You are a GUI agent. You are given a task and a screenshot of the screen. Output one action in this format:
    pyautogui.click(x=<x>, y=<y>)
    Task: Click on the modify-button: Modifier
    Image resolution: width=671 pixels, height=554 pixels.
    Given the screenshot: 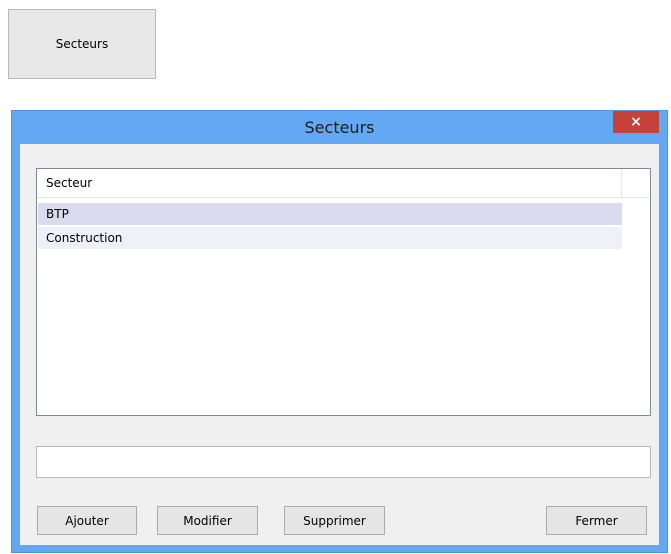 What is the action you would take?
    pyautogui.click(x=207, y=520)
    